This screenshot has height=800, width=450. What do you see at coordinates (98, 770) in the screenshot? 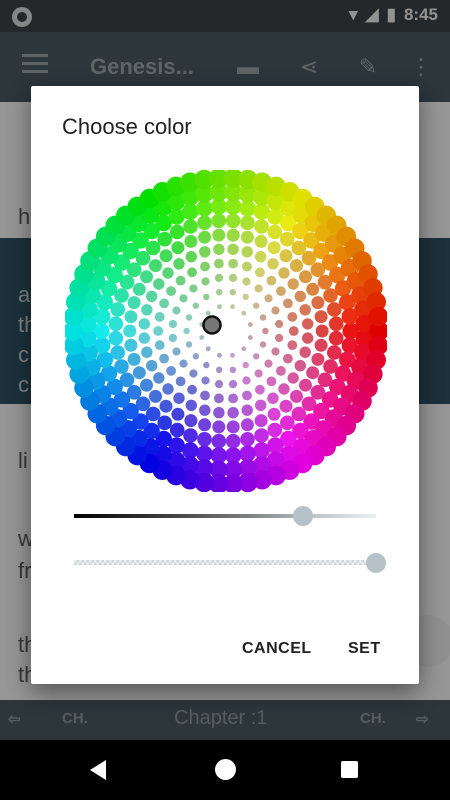
I see `back-icon` at bounding box center [98, 770].